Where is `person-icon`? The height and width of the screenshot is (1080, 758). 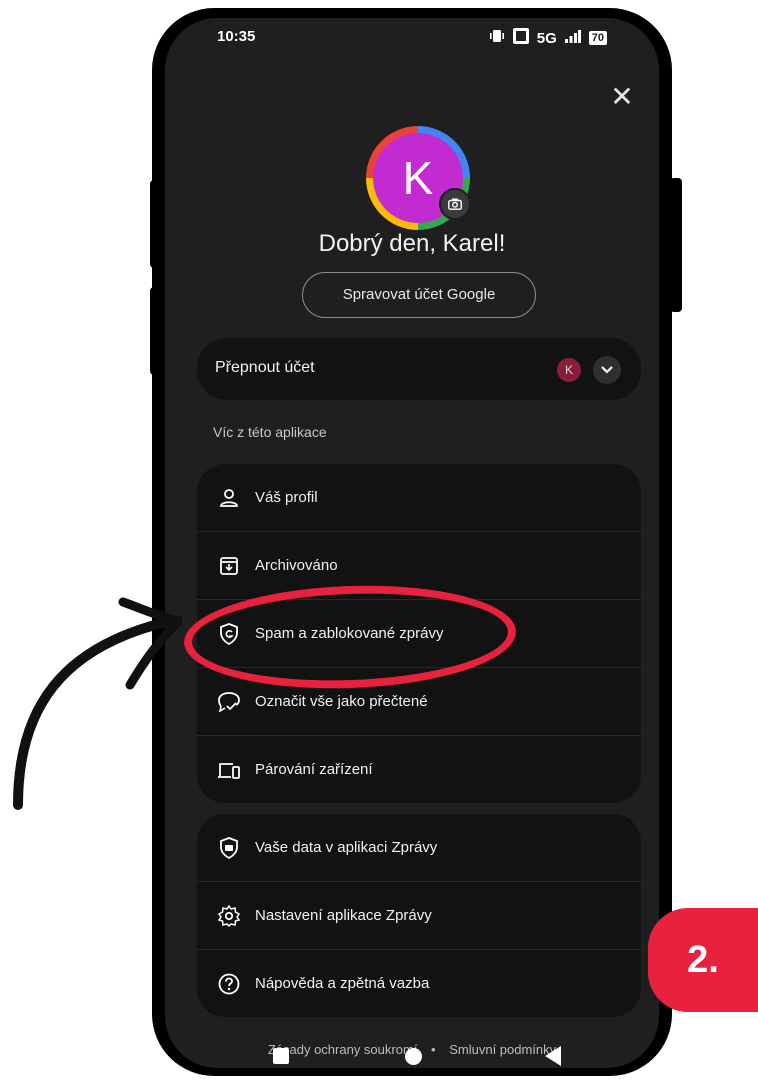
person-icon is located at coordinates (229, 498).